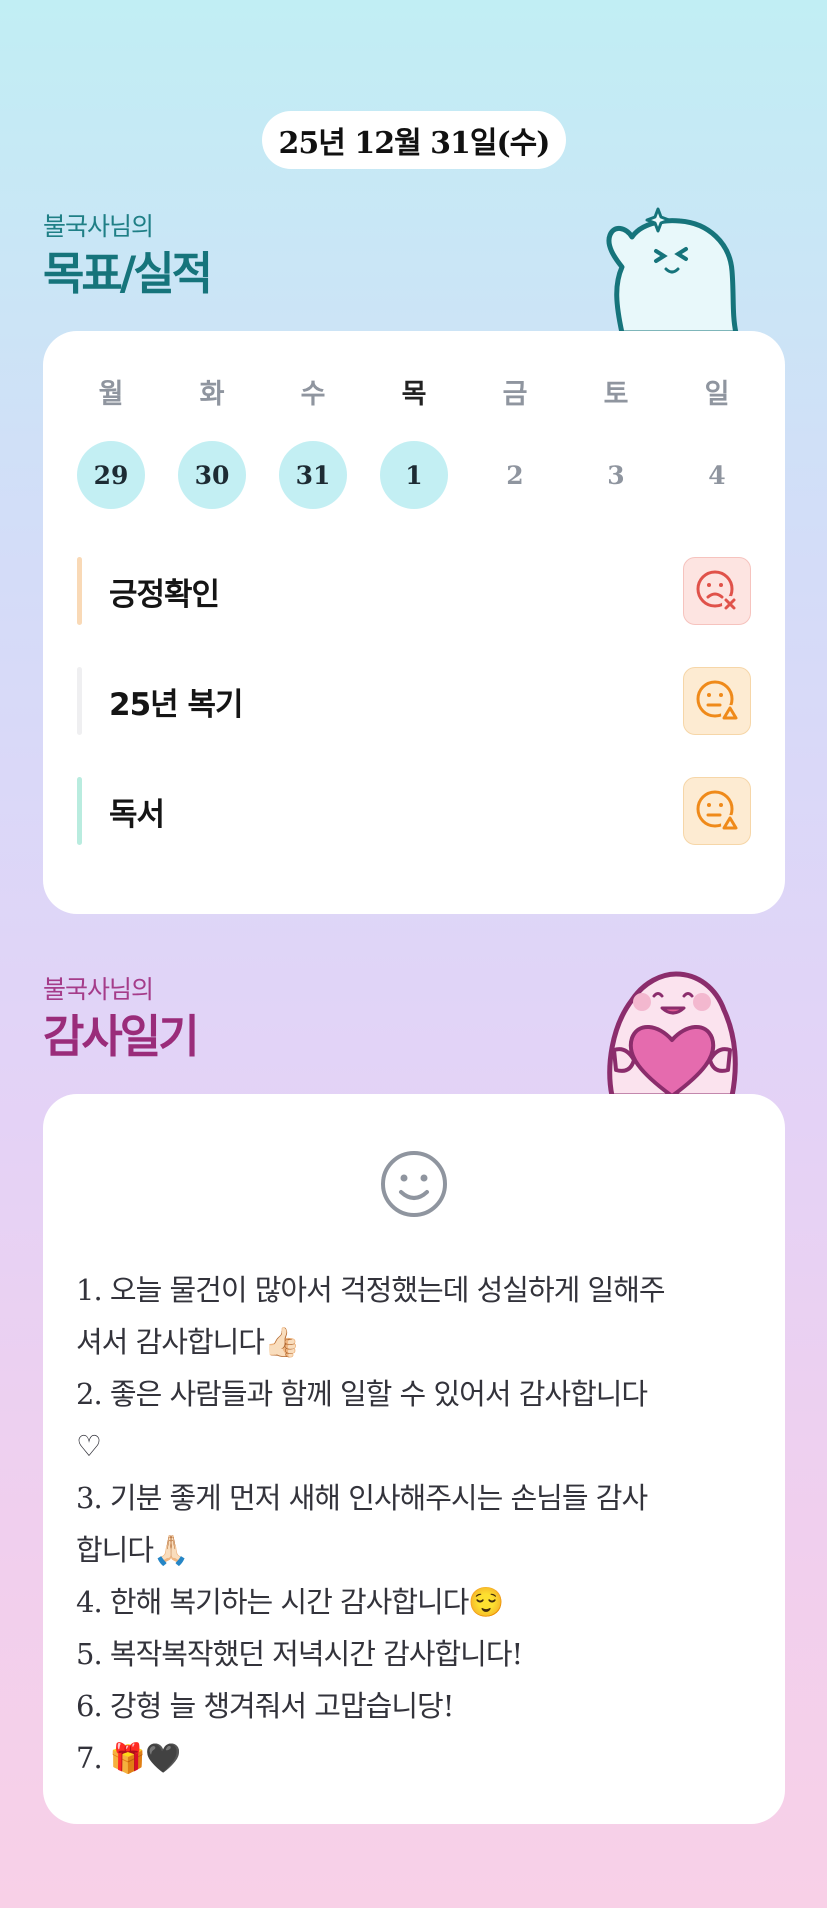  What do you see at coordinates (515, 394) in the screenshot?
I see `day-name: 금` at bounding box center [515, 394].